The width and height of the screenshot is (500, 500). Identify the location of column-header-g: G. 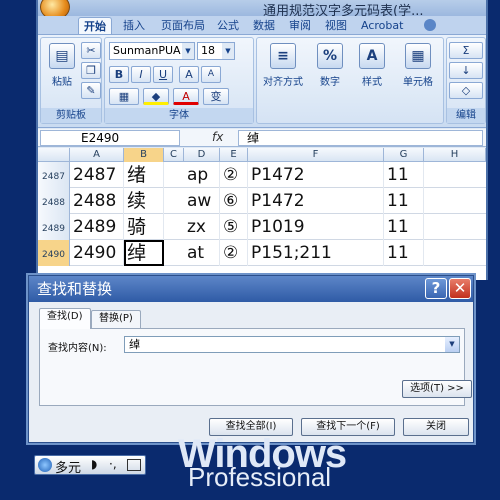
(404, 155).